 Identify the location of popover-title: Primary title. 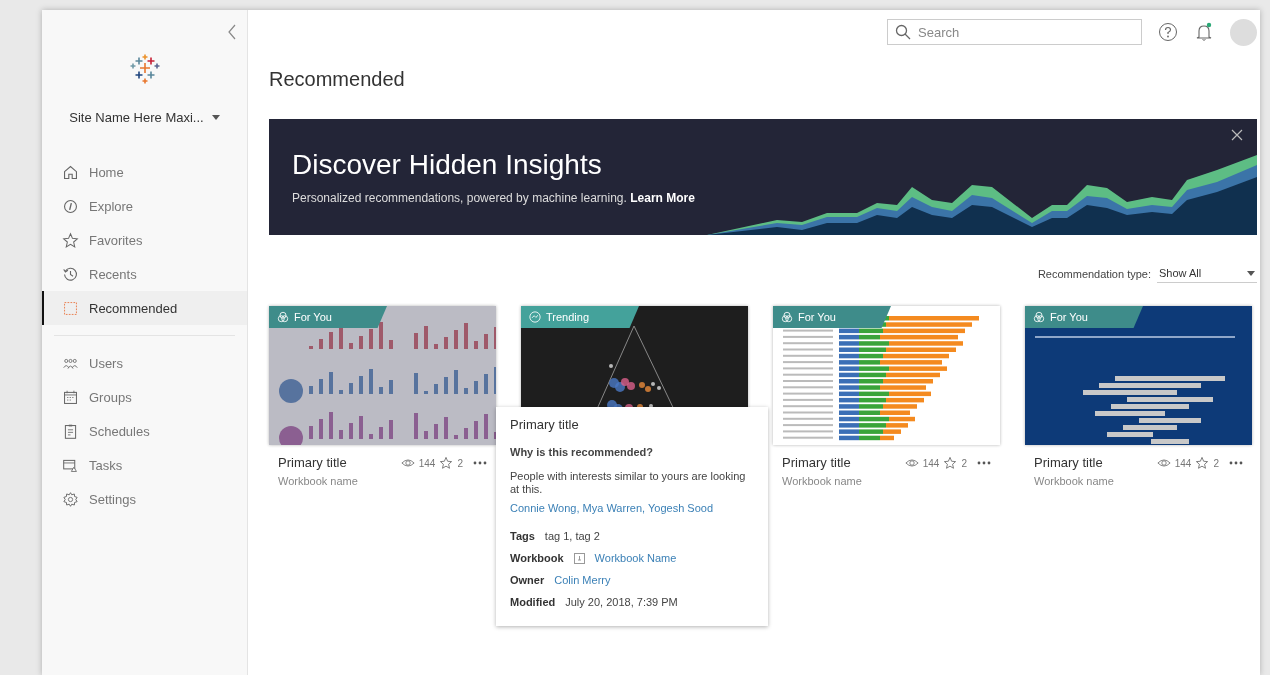
(545, 424).